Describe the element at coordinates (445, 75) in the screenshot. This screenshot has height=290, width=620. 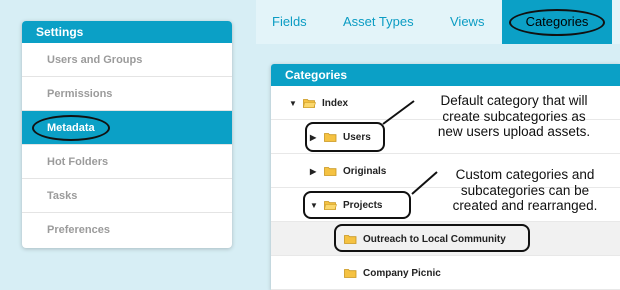
I see `panel-title: Categories` at that location.